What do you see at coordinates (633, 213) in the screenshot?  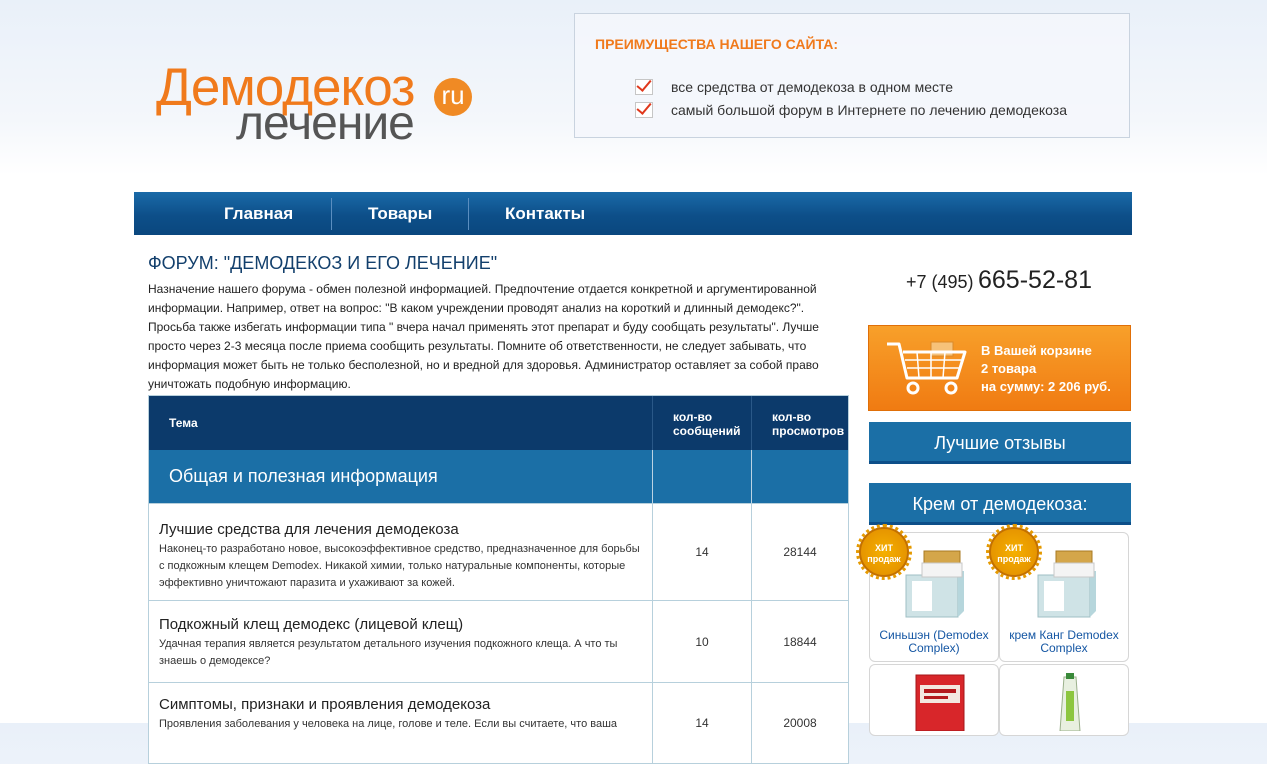 I see `main-nav: Главная Товары Контакты` at bounding box center [633, 213].